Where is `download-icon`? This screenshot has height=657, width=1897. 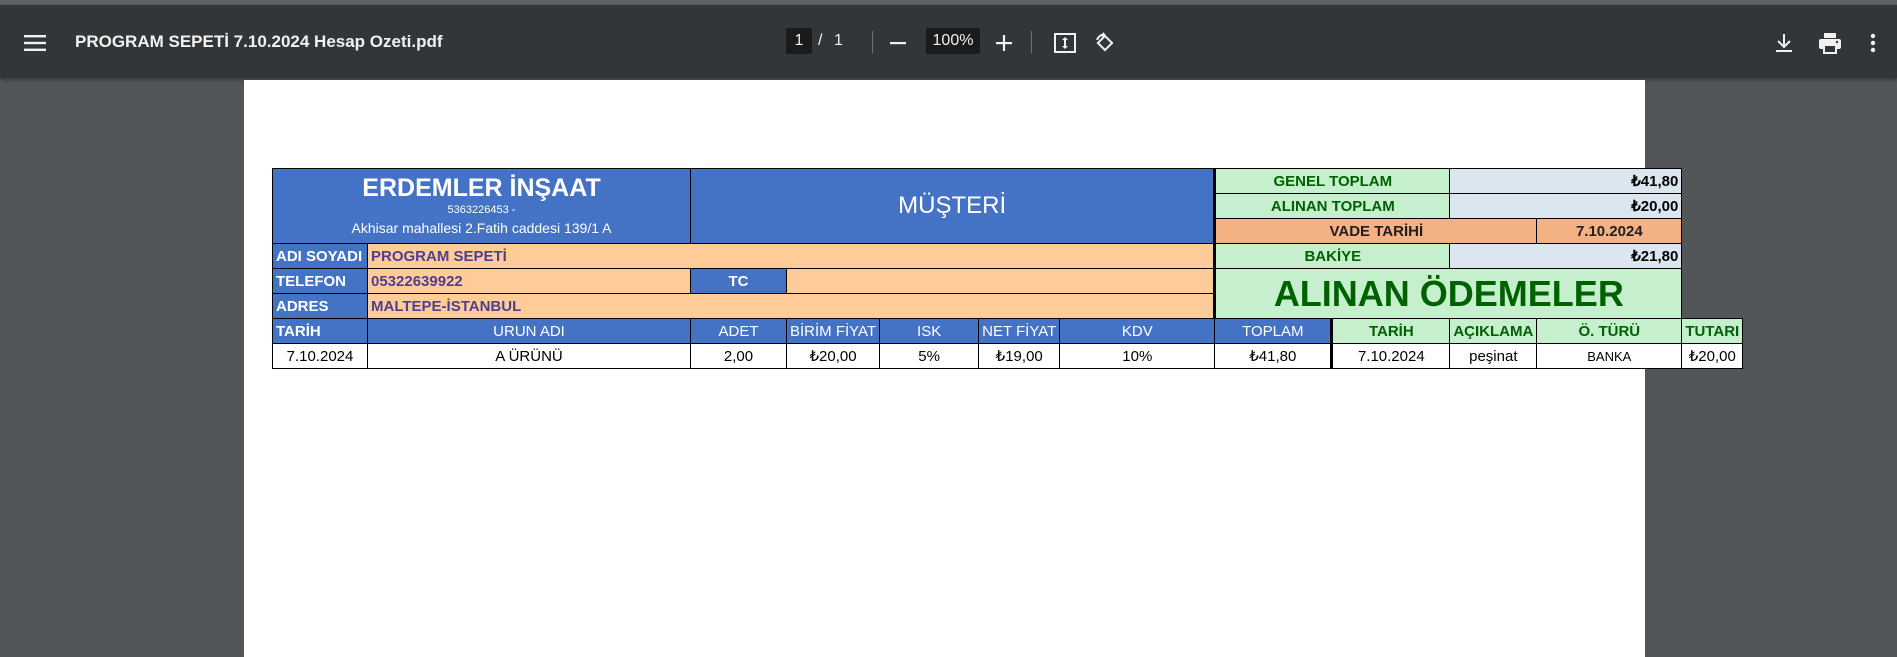 download-icon is located at coordinates (1784, 43).